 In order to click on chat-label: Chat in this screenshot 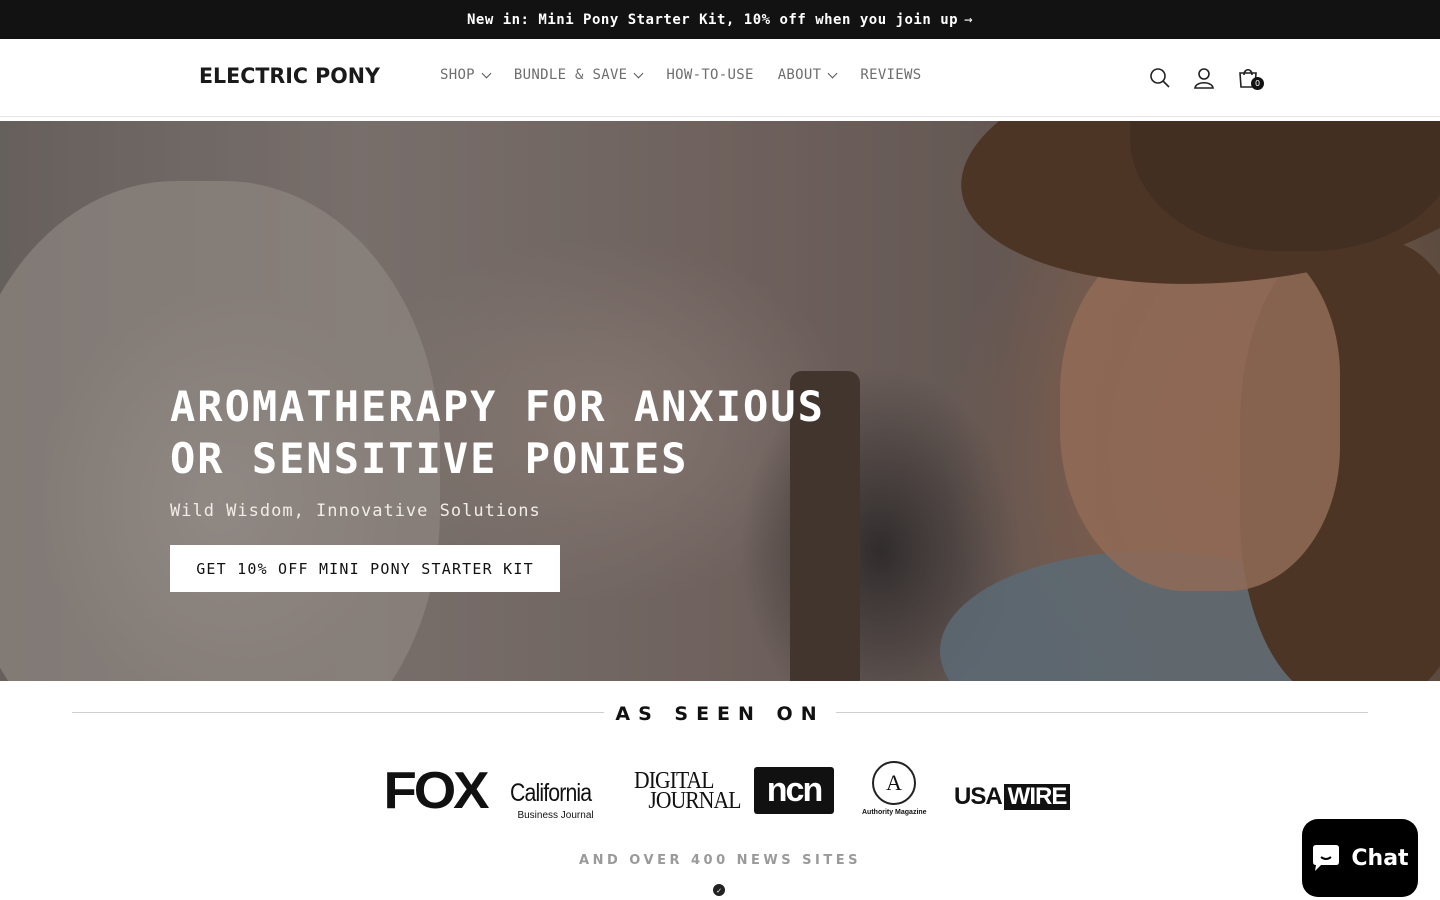, I will do `click(1380, 858)`.